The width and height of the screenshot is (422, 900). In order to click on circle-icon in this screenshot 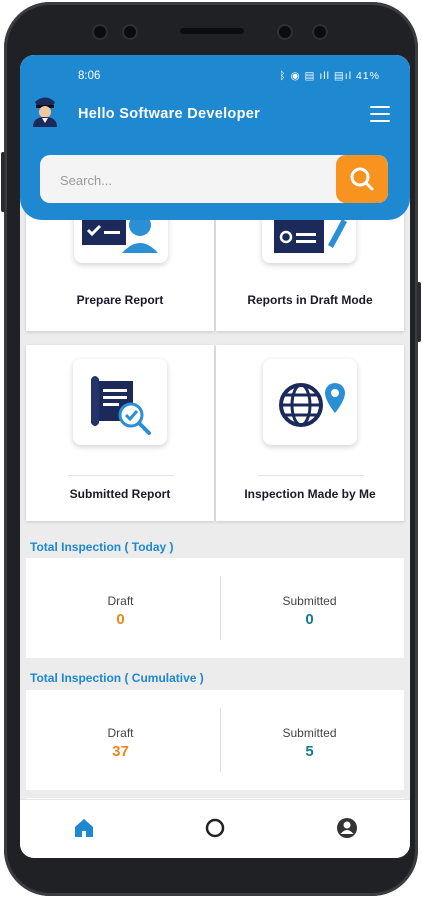, I will do `click(215, 828)`.